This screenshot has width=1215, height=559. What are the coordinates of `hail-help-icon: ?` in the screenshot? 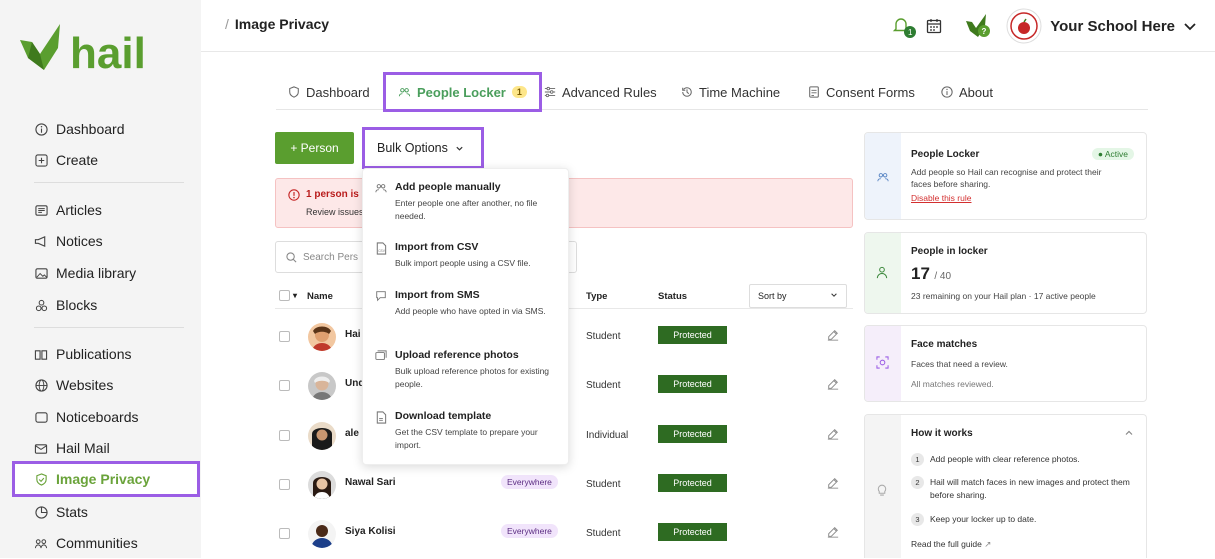 It's located at (978, 26).